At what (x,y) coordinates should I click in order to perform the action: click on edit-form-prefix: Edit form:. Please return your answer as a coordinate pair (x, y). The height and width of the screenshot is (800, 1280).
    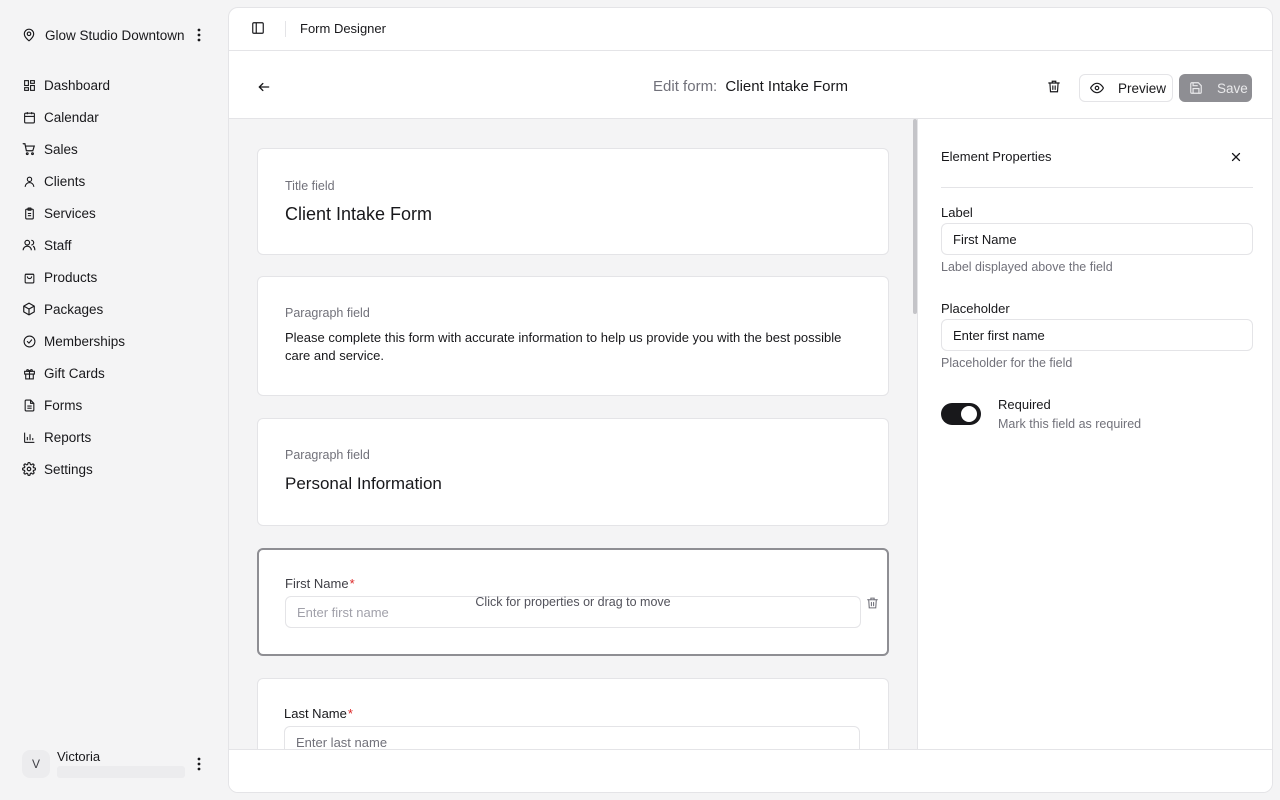
    Looking at the image, I should click on (685, 86).